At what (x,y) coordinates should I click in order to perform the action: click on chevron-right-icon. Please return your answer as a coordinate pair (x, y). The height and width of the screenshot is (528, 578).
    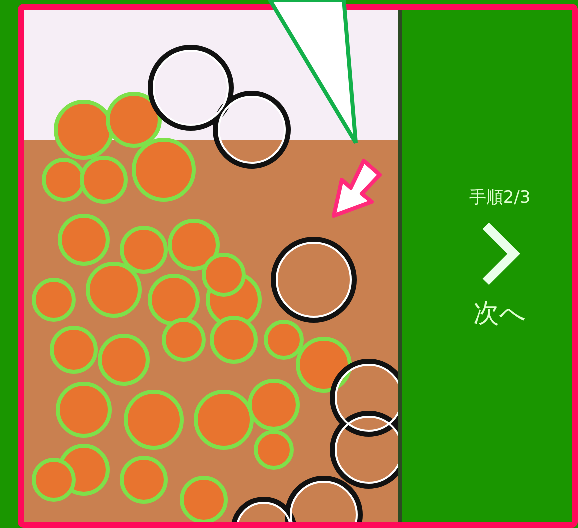
    Looking at the image, I should click on (500, 254).